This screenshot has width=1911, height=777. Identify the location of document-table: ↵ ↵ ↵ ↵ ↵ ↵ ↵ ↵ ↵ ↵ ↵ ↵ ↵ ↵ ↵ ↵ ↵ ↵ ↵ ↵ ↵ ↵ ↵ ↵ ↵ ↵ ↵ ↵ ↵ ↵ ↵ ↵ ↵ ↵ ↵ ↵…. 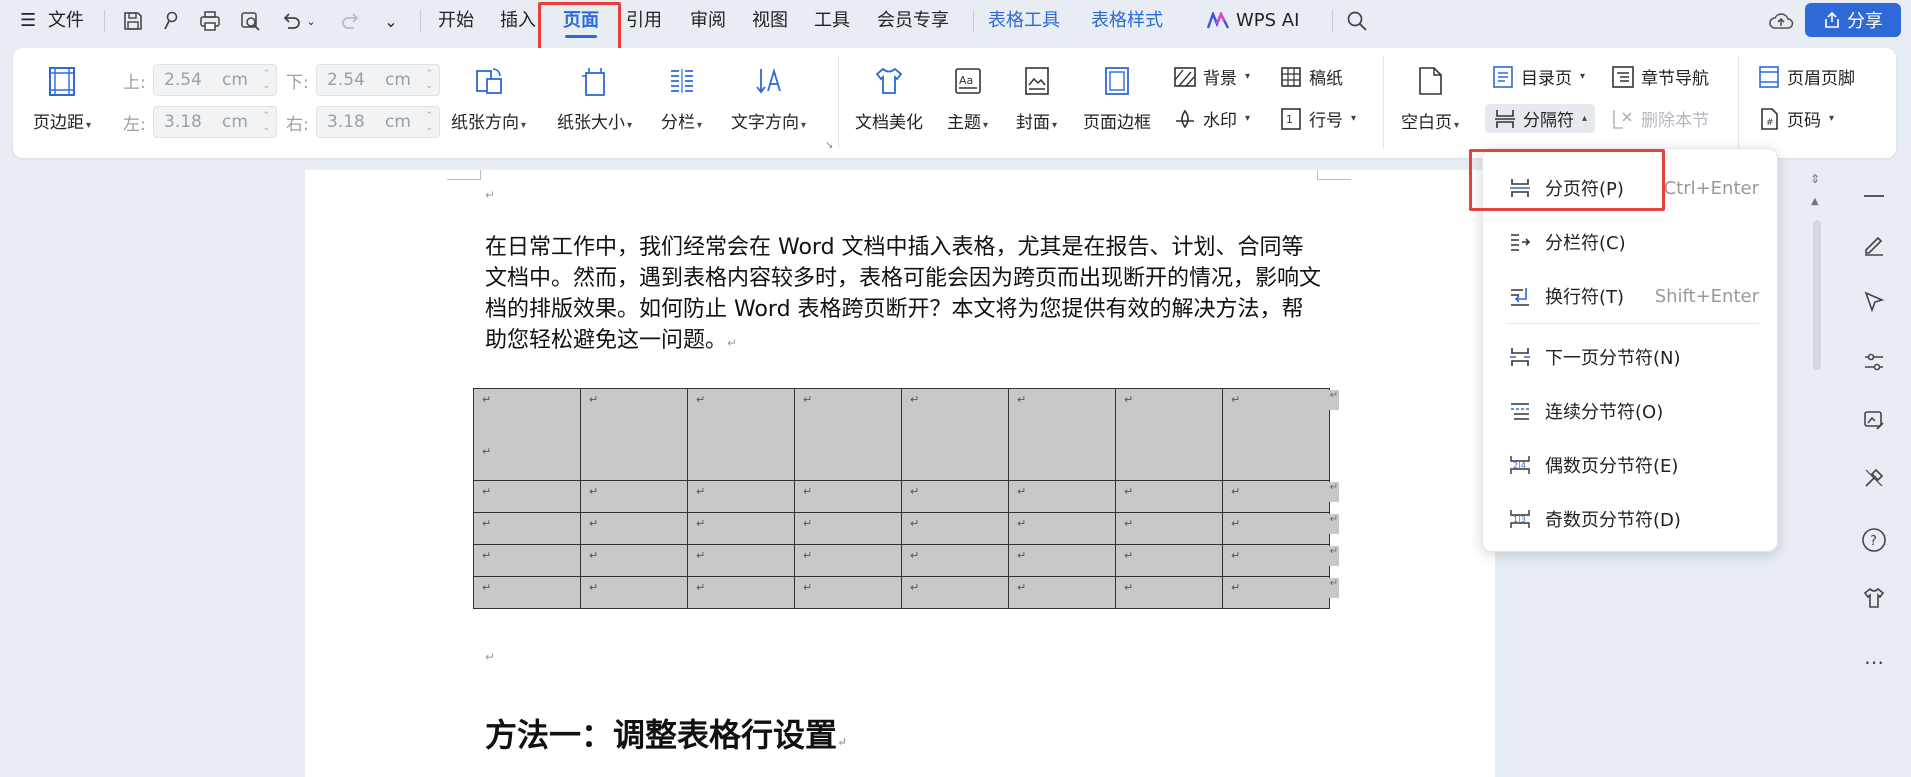
(901, 498).